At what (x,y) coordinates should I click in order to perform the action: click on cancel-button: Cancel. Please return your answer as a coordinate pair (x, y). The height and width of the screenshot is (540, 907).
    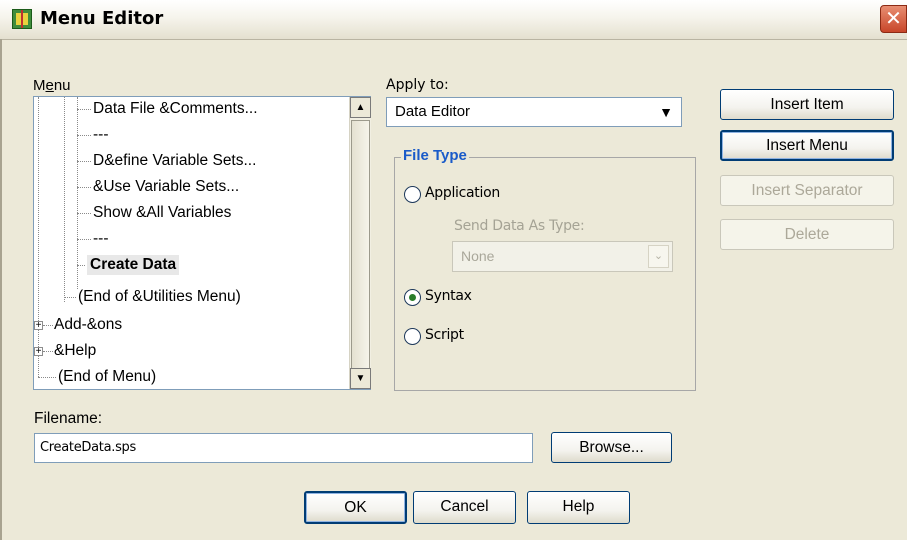
    Looking at the image, I should click on (464, 507).